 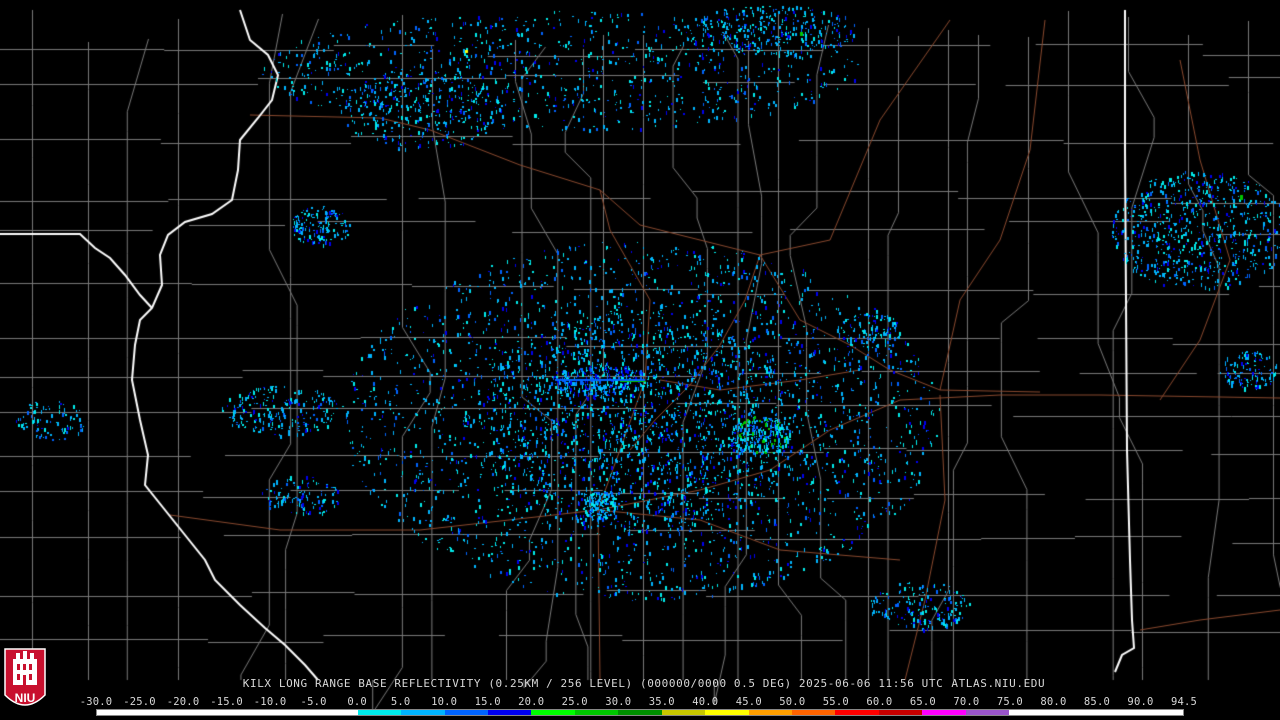 What do you see at coordinates (748, 702) in the screenshot?
I see `scale-label: 45.0` at bounding box center [748, 702].